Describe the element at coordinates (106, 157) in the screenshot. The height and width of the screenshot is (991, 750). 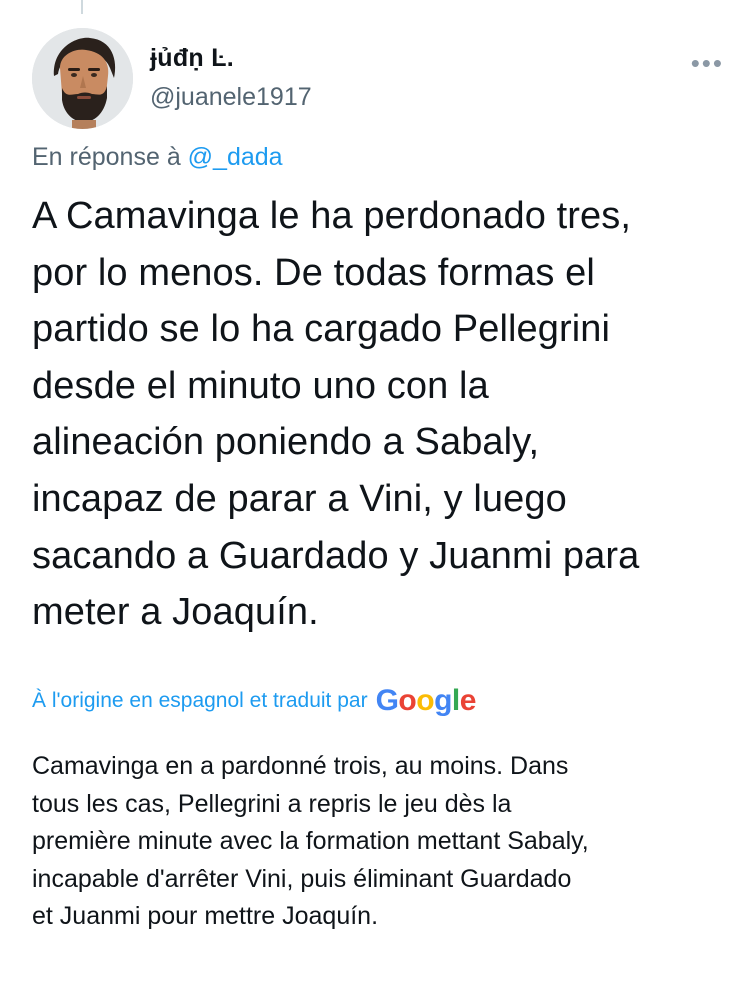
I see `reply-prefix: En réponse à` at that location.